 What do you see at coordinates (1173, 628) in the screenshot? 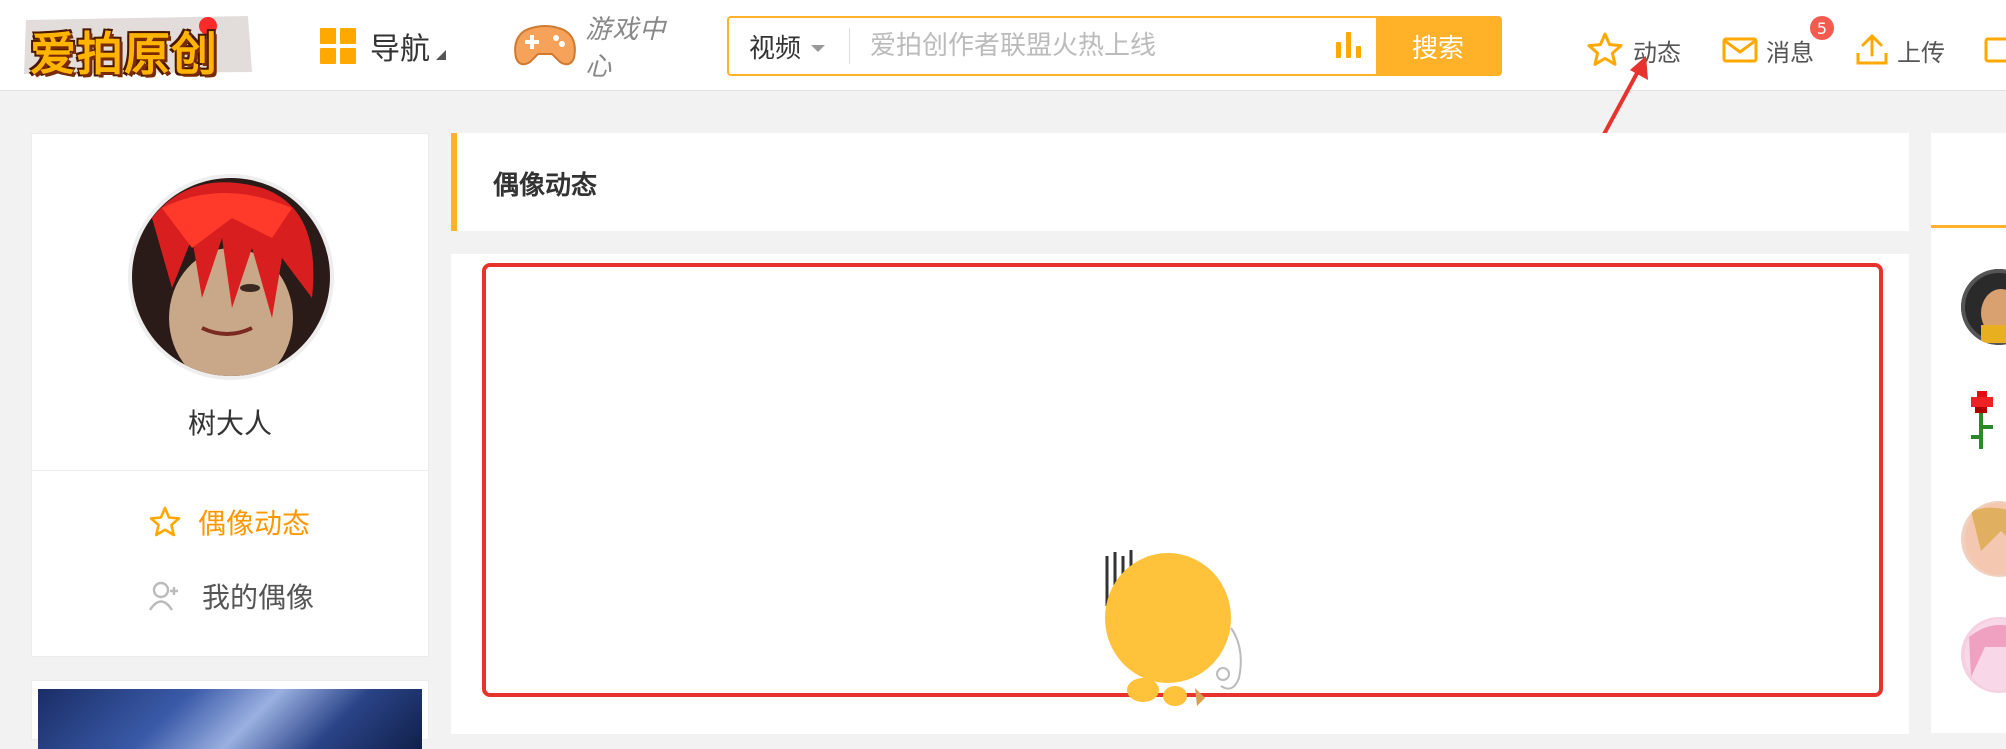
I see `loading-mascot-icon` at bounding box center [1173, 628].